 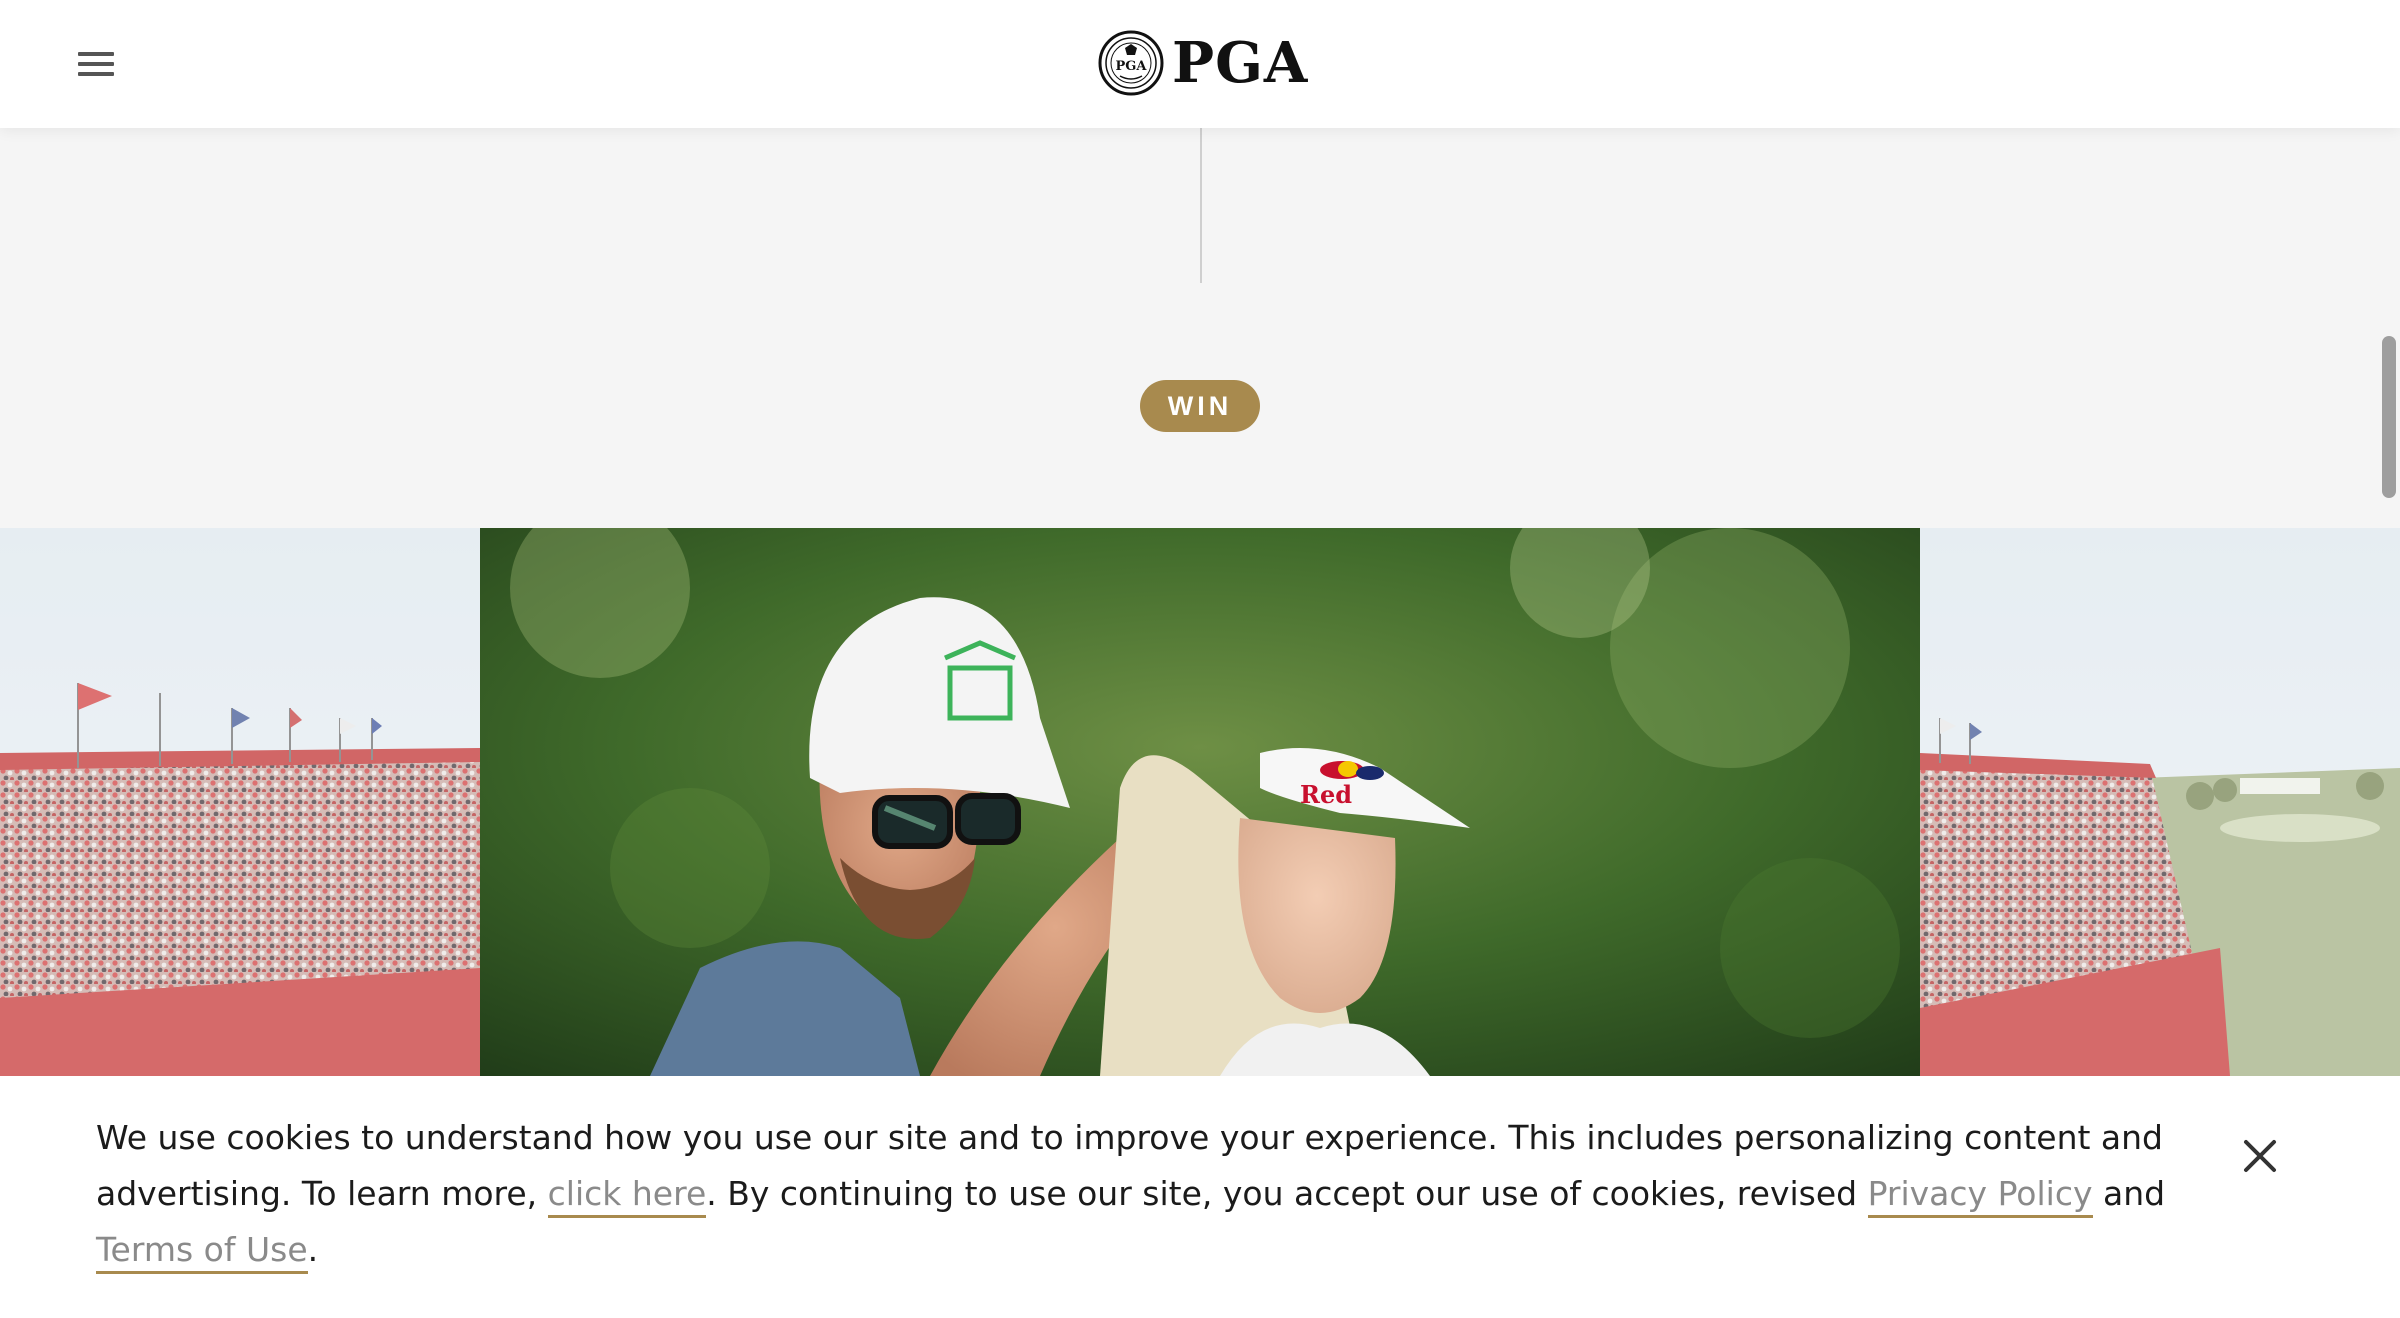 I want to click on cookie-text-period: ., so click(x=313, y=1249).